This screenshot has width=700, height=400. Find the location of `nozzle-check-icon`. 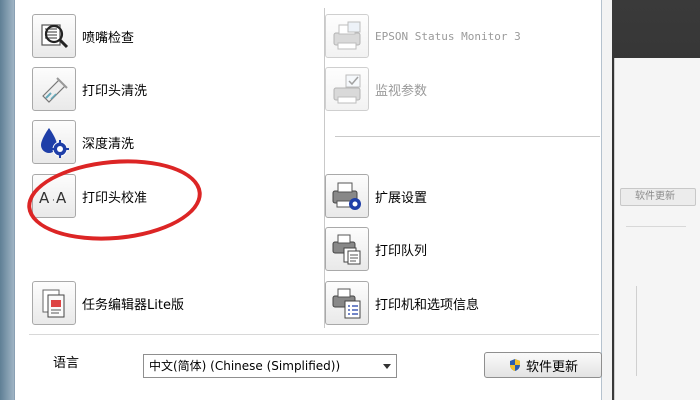

nozzle-check-icon is located at coordinates (55, 36).